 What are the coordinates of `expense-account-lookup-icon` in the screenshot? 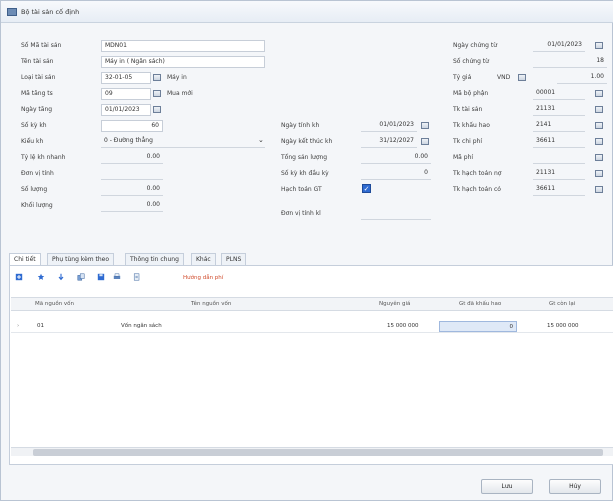 It's located at (599, 141).